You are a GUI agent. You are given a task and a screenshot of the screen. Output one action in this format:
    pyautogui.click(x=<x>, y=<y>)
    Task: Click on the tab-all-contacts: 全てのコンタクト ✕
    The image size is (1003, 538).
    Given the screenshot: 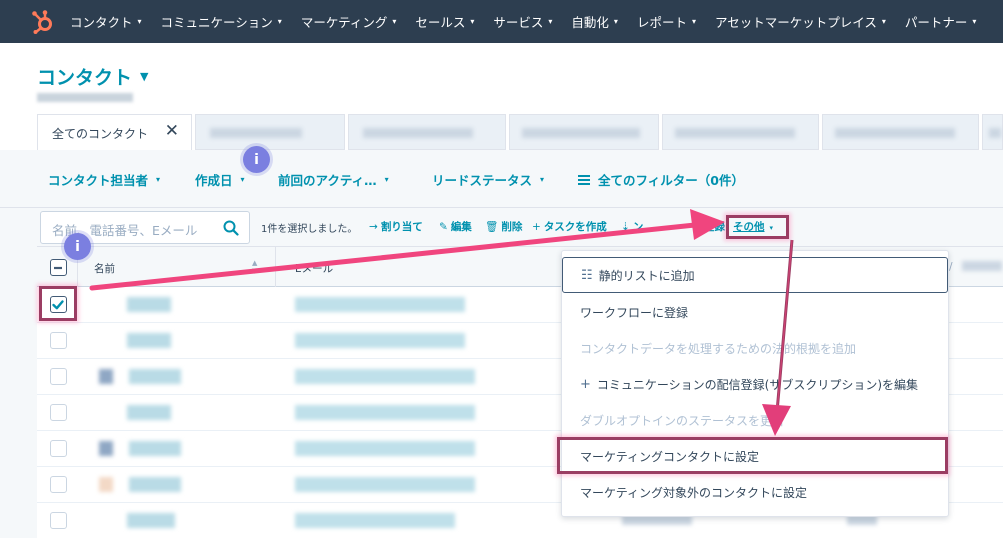 What is the action you would take?
    pyautogui.click(x=114, y=132)
    